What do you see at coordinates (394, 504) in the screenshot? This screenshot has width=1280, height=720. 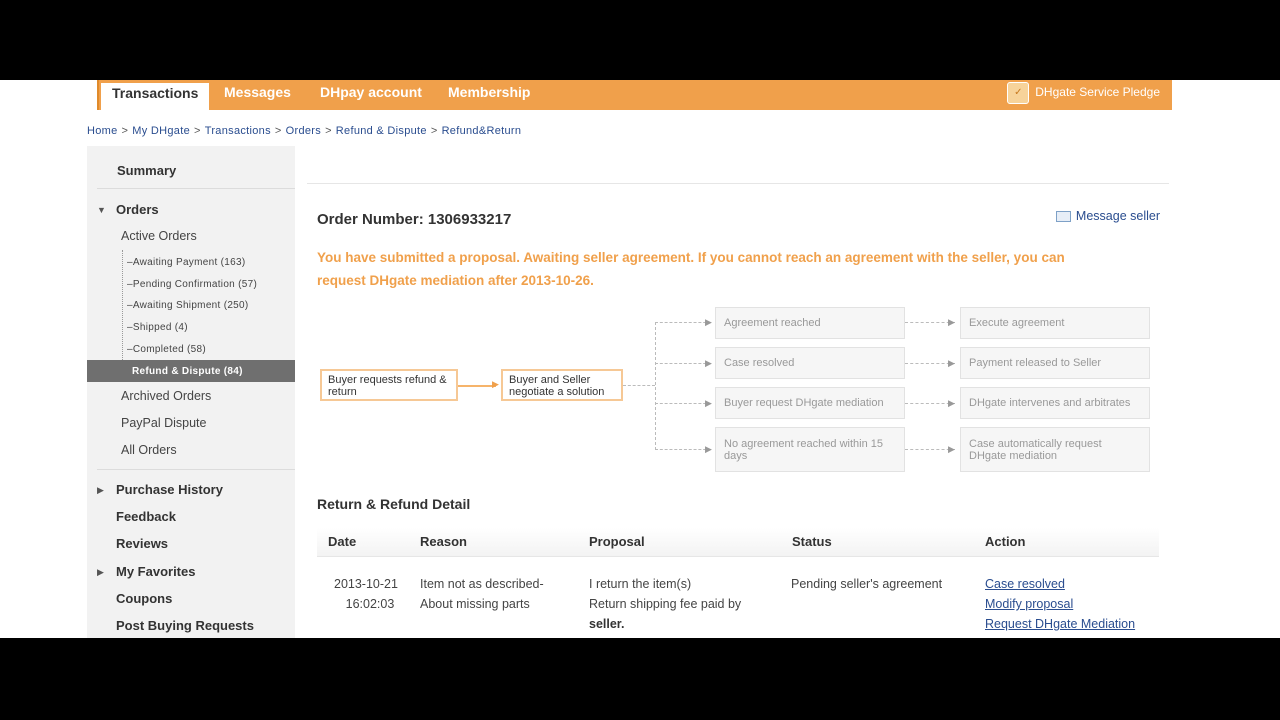 I see `section-title: Return & Refund Detail` at bounding box center [394, 504].